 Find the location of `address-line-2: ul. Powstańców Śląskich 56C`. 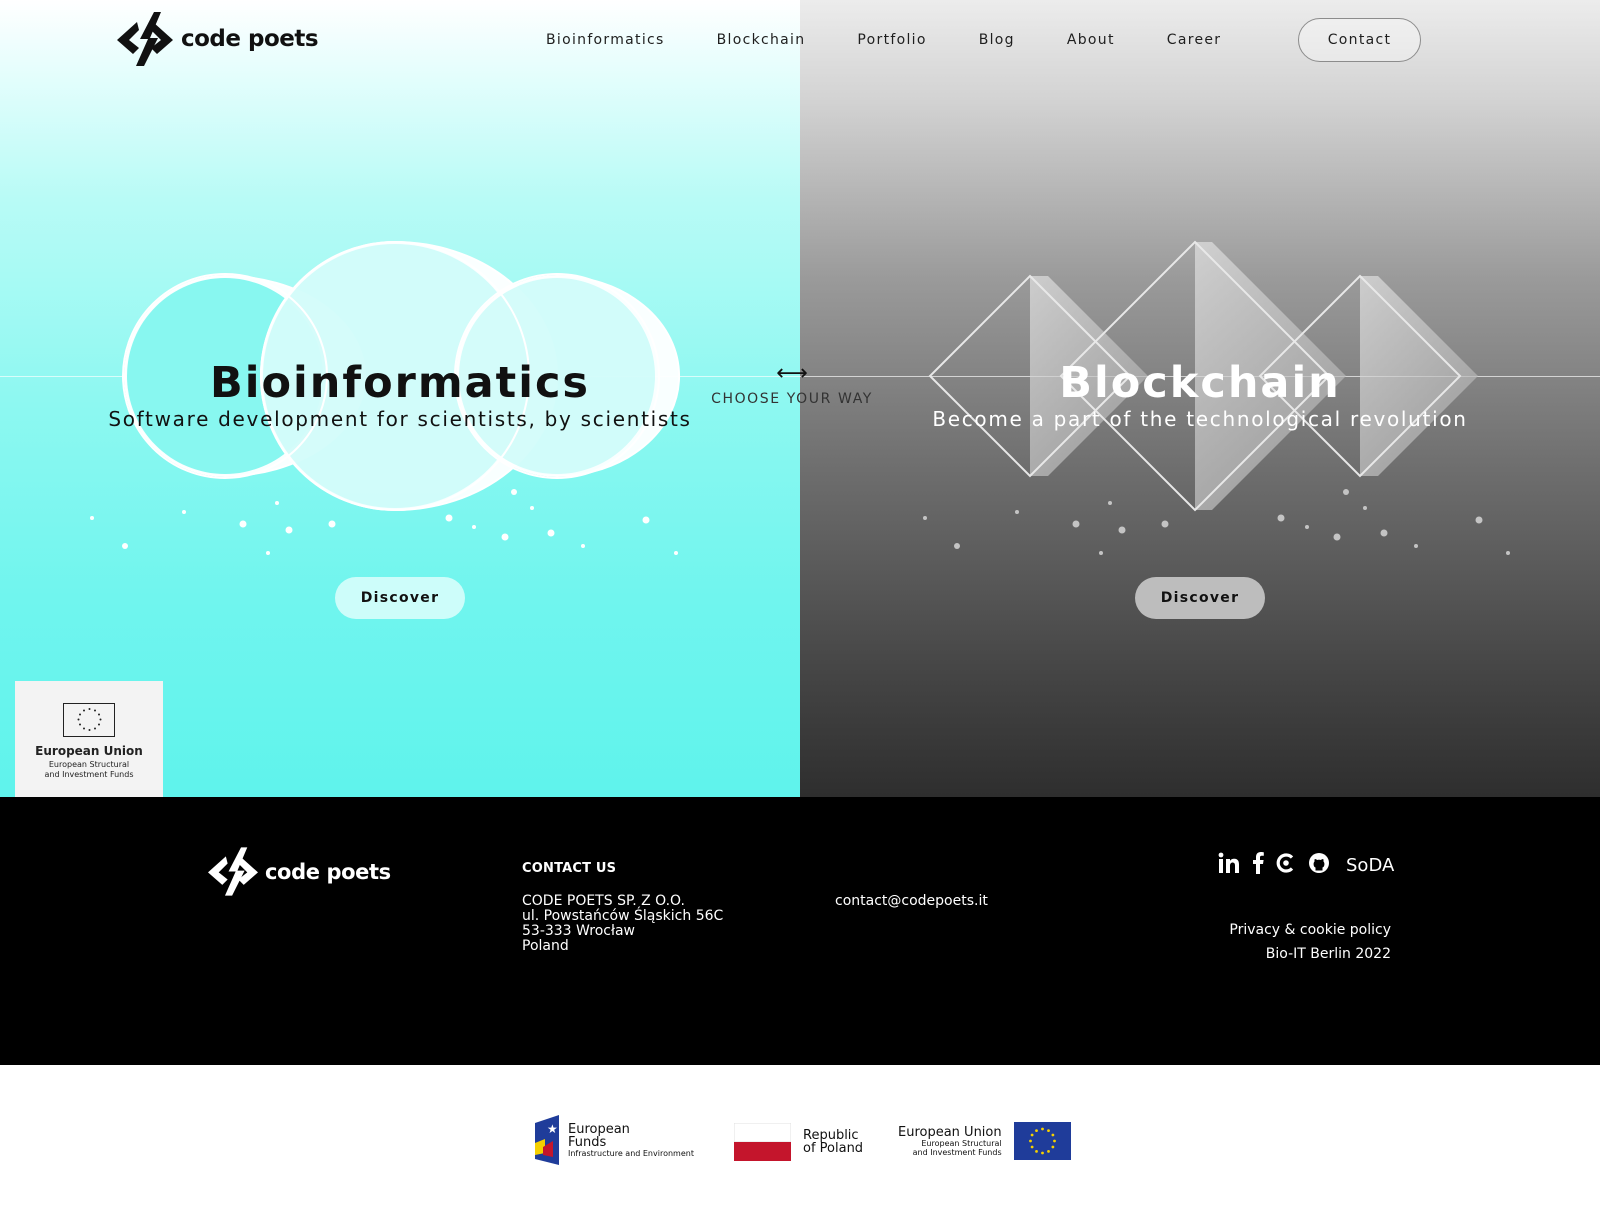

address-line-2: ul. Powstańców Śląskich 56C is located at coordinates (623, 916).